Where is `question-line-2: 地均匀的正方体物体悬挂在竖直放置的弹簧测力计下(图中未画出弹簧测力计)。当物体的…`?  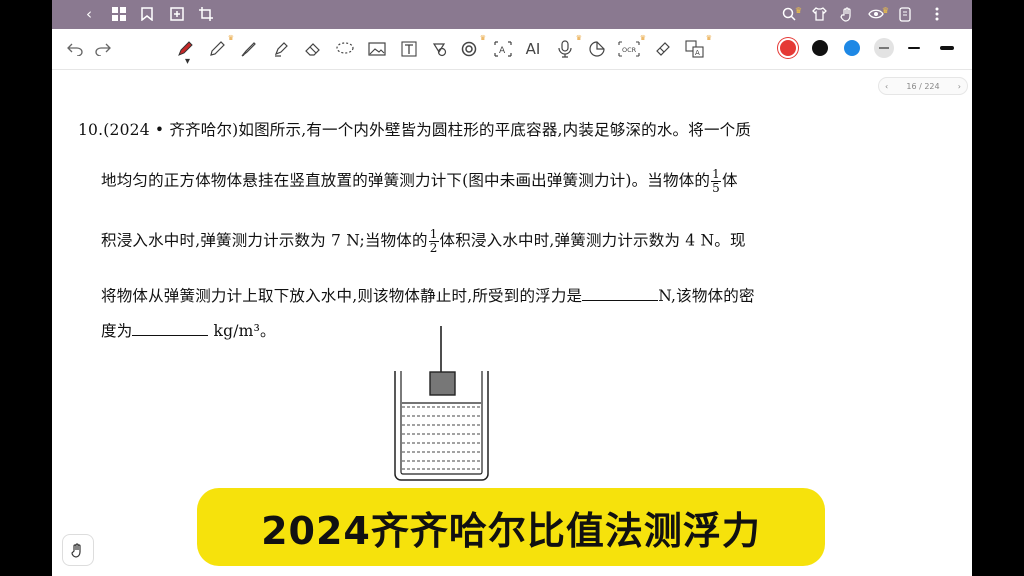
question-line-2: 地均匀的正方体物体悬挂在竖直放置的弹簧测力计下(图中未画出弹簧测力计)。当物体的… is located at coordinates (419, 181).